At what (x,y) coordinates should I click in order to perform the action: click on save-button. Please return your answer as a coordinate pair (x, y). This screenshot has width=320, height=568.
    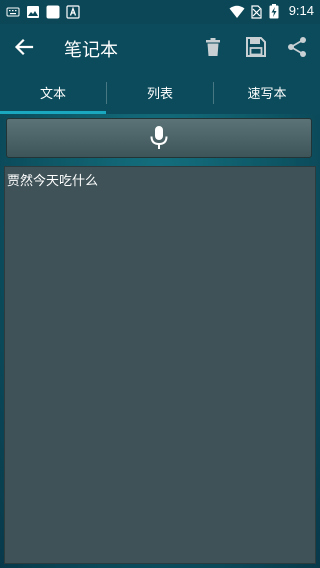
    Looking at the image, I should click on (256, 47).